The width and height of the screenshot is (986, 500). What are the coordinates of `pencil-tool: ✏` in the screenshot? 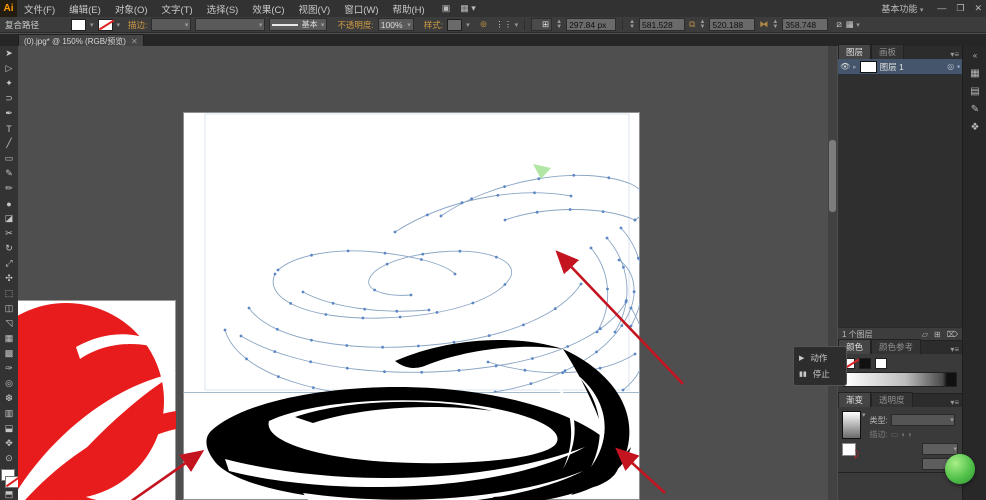 It's located at (9, 188).